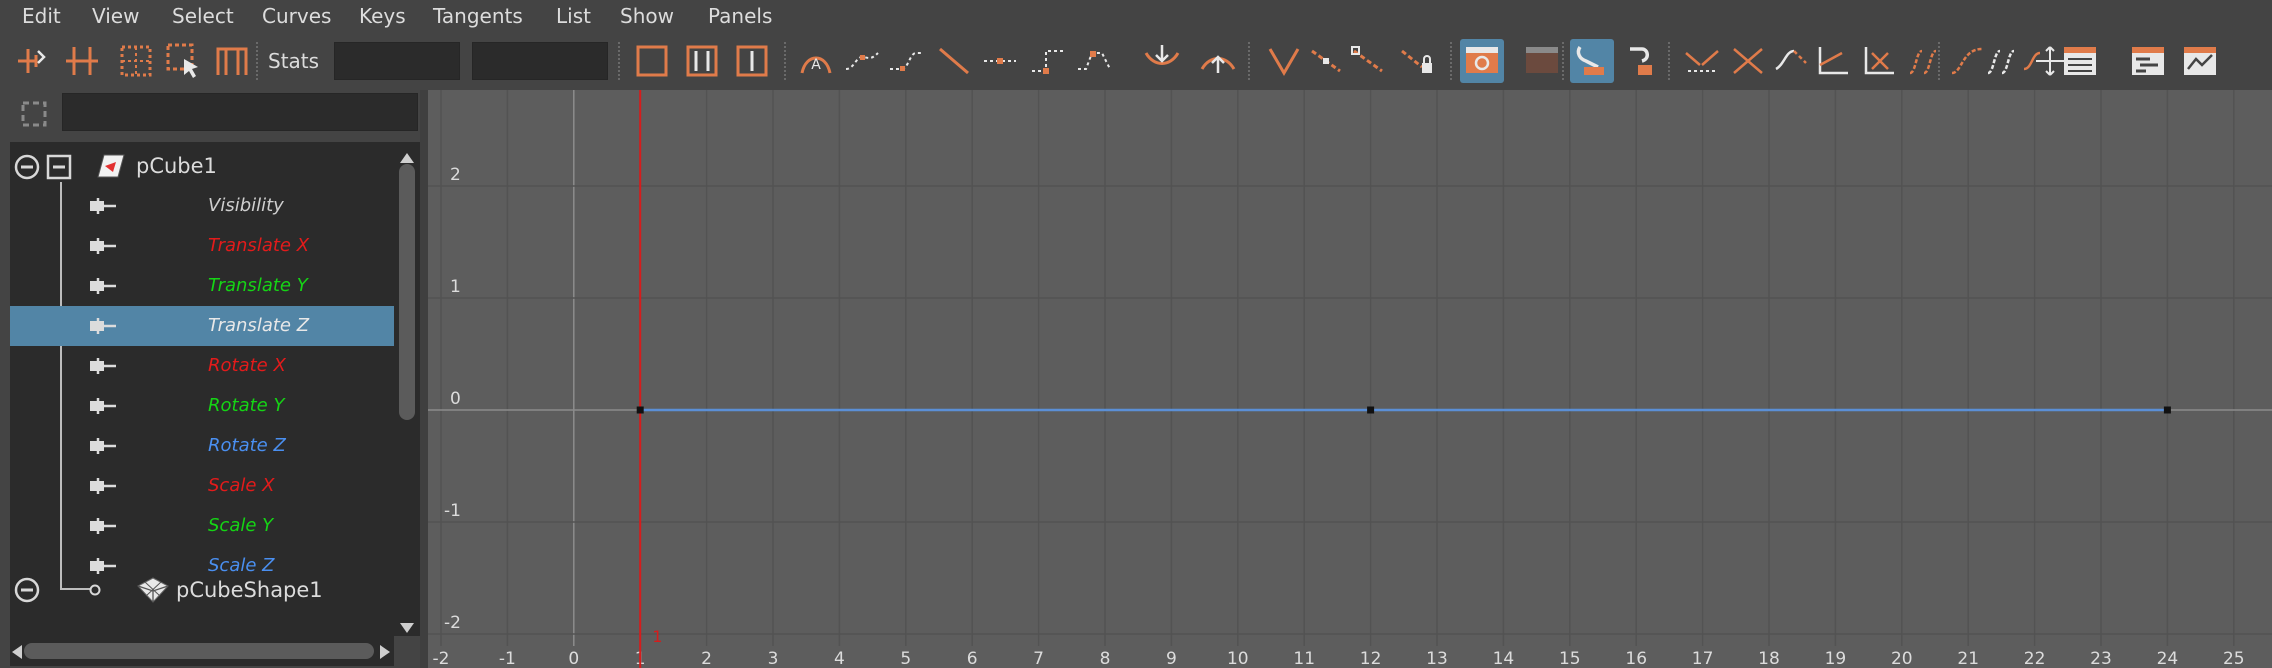 This screenshot has width=2272, height=668. What do you see at coordinates (452, 511) in the screenshot?
I see `y-tick-label: -1` at bounding box center [452, 511].